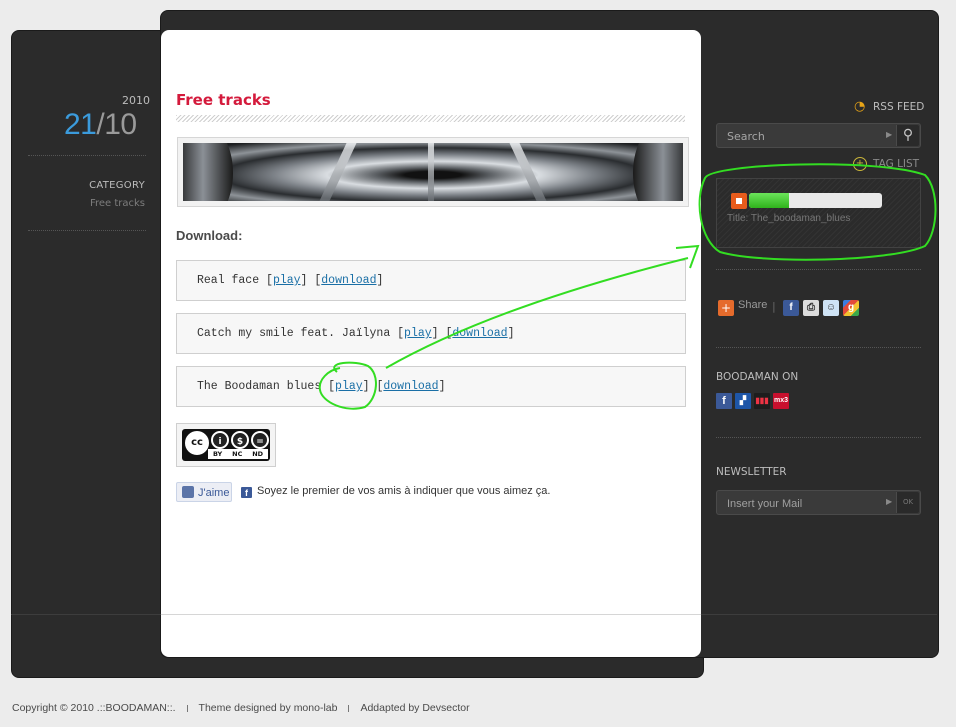  Describe the element at coordinates (762, 401) in the screenshot. I see `deezer-icon: ▮▮▮` at that location.